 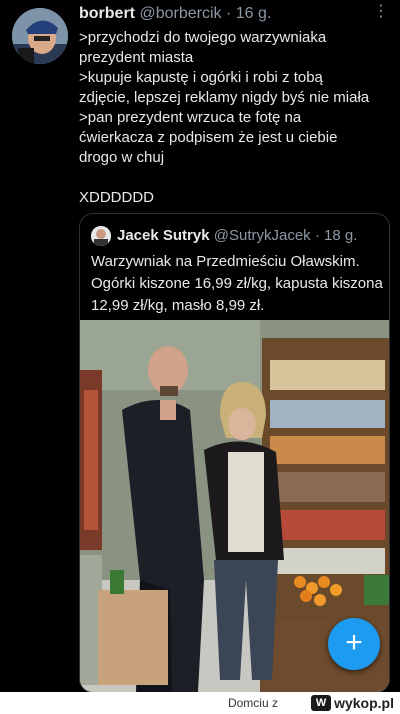 I want to click on quoted-timestamp: 18 g., so click(x=341, y=235).